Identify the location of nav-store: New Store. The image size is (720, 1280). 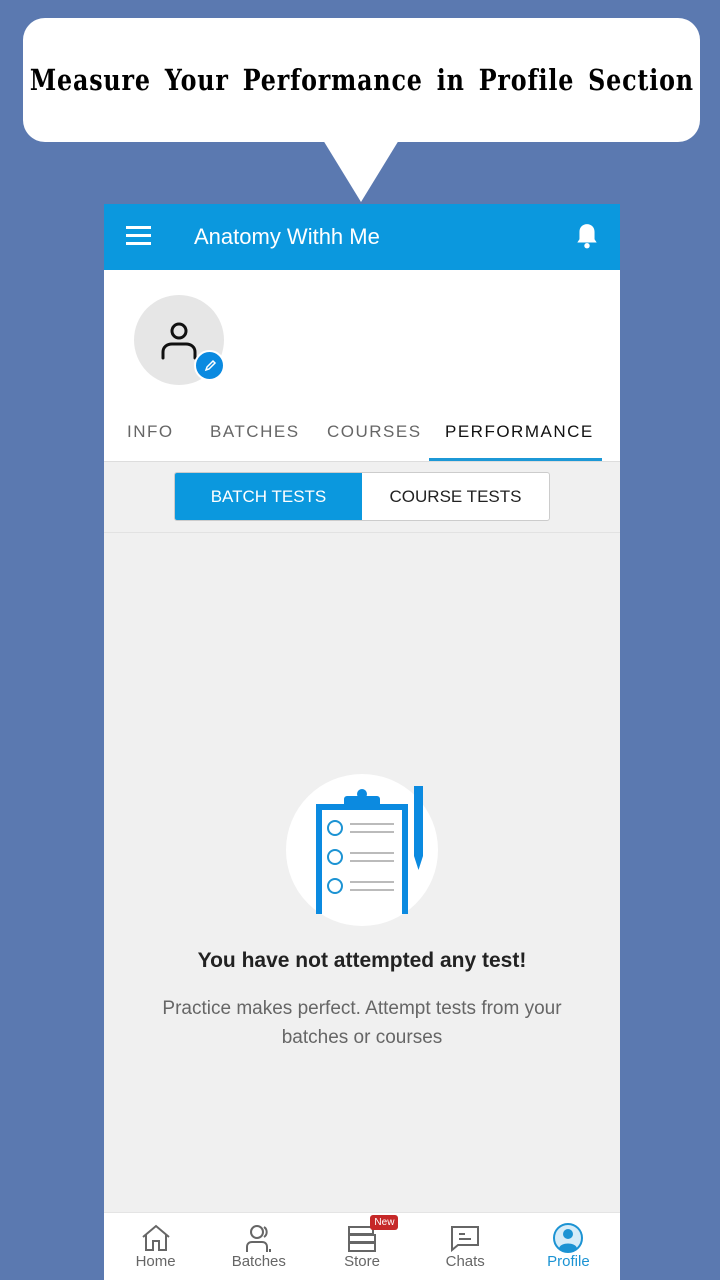
(361, 1246).